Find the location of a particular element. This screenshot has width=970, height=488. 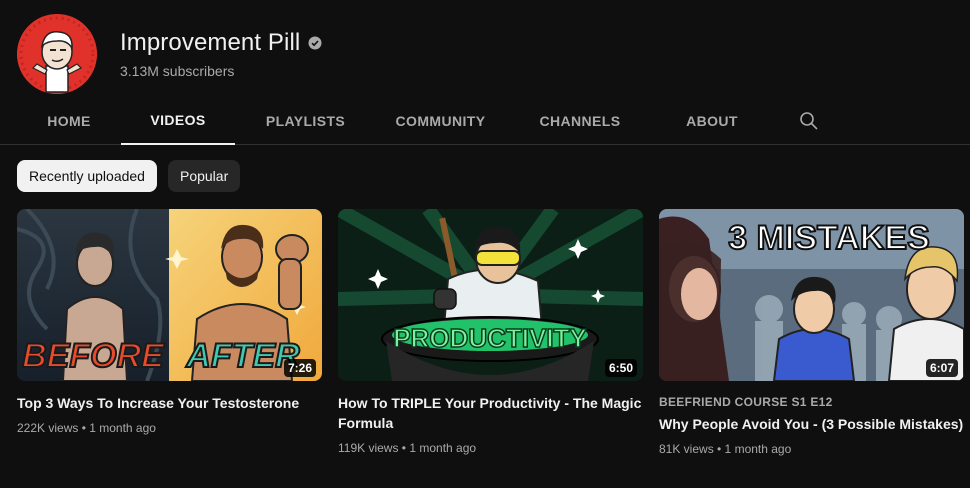

channel-name-row: Improvement Pill is located at coordinates (221, 43).